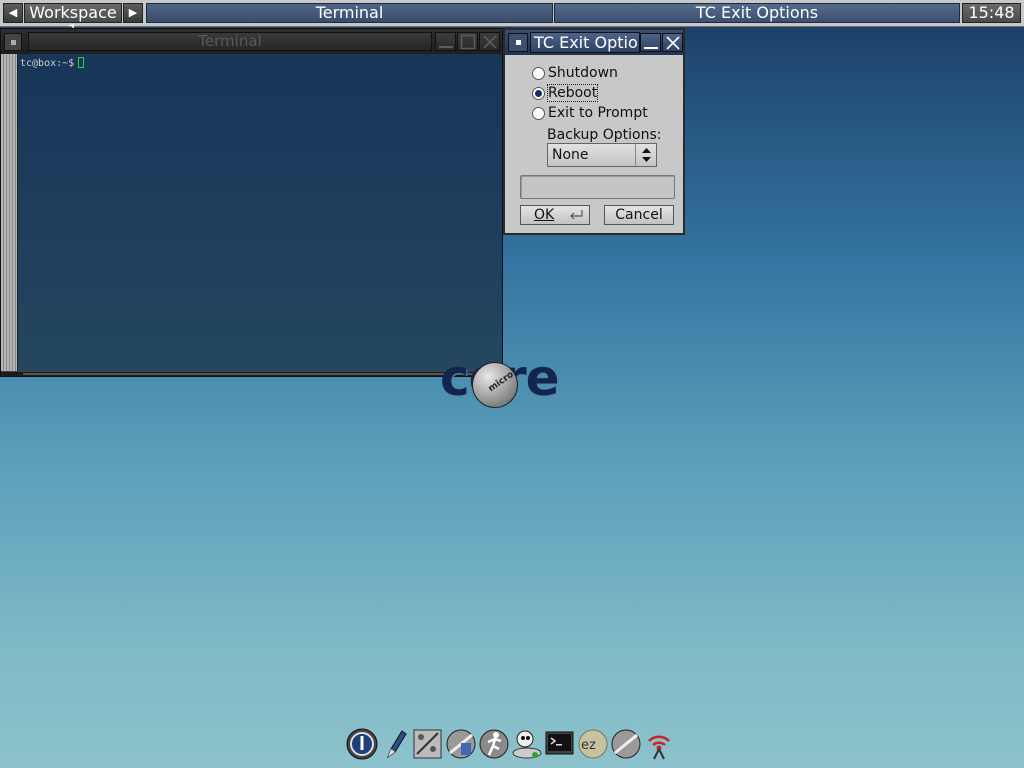 Image resolution: width=1024 pixels, height=768 pixels. I want to click on status-text-field, so click(597, 187).